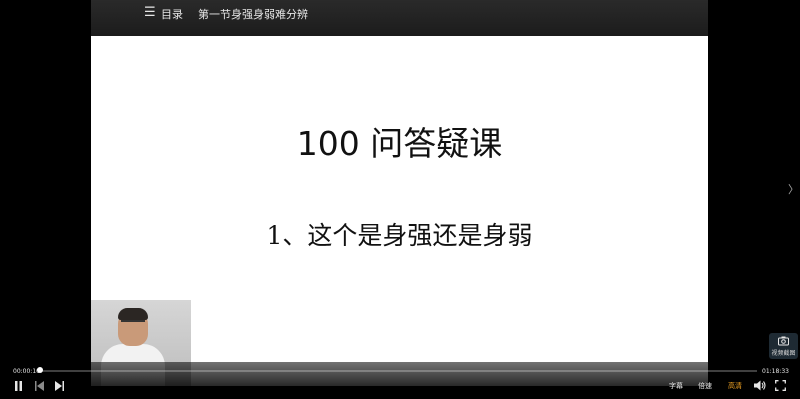 The height and width of the screenshot is (399, 800). I want to click on chapter-title: 第一节身强身弱难分辨, so click(253, 14).